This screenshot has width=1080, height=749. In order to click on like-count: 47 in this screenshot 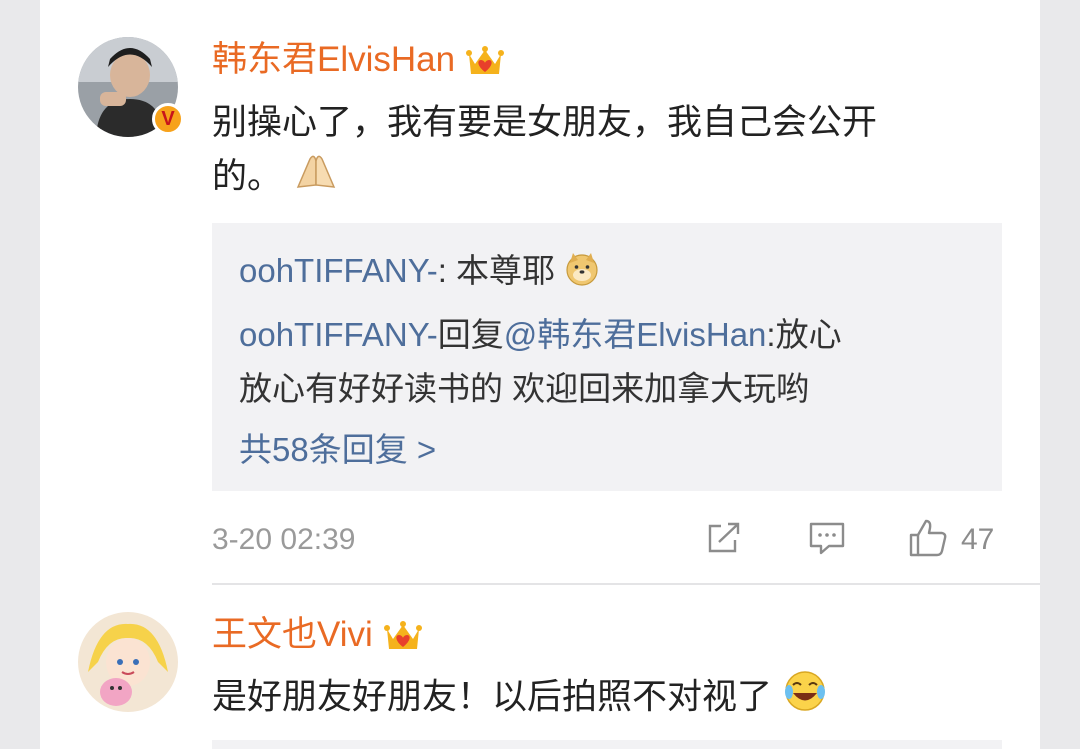, I will do `click(978, 539)`.